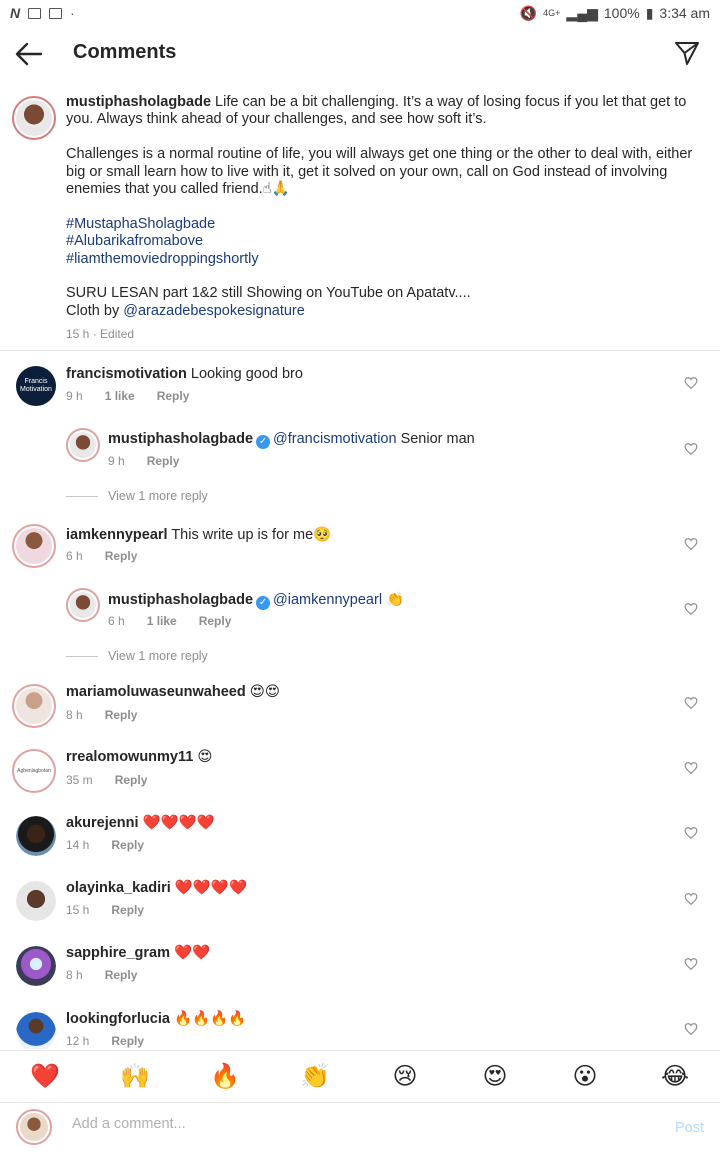 The height and width of the screenshot is (1152, 720). I want to click on mute-icon: 🔇, so click(528, 12).